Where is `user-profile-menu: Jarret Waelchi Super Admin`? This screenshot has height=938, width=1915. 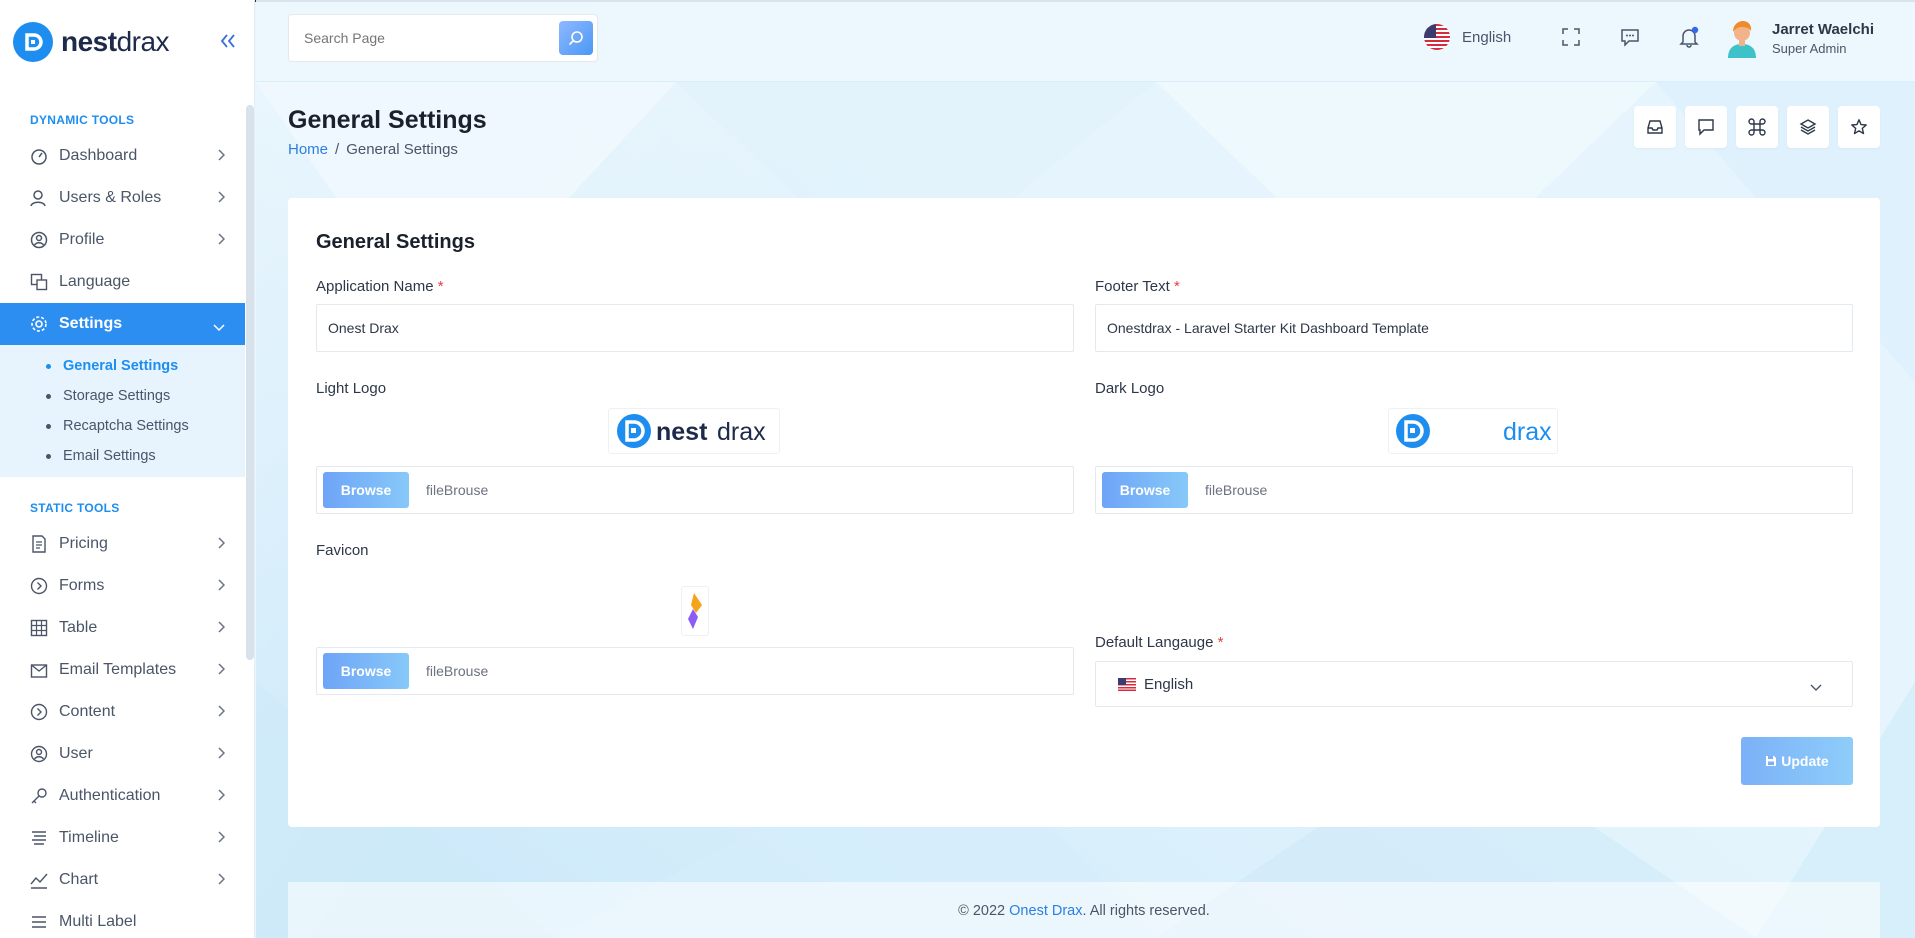
user-profile-menu: Jarret Waelchi Super Admin is located at coordinates (1799, 38).